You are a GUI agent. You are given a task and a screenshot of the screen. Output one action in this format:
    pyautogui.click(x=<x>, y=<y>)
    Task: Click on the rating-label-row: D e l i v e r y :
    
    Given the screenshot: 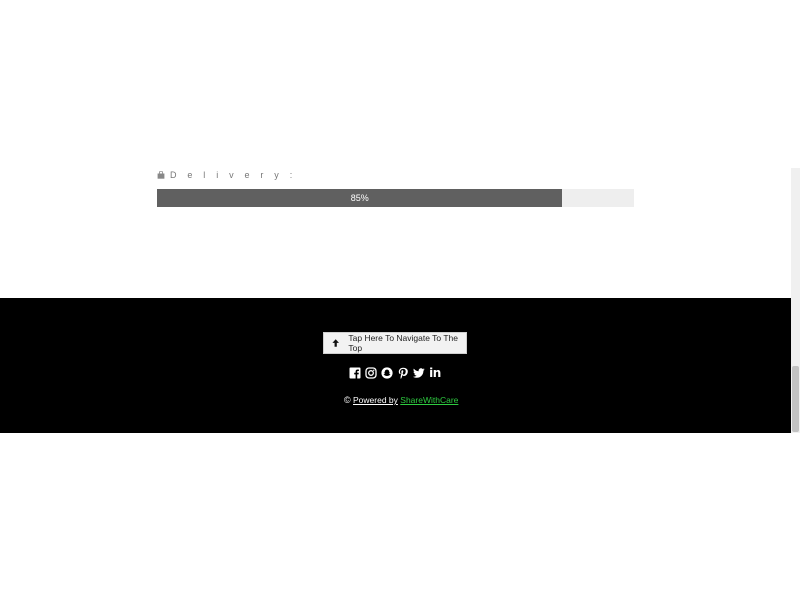 What is the action you would take?
    pyautogui.click(x=395, y=175)
    